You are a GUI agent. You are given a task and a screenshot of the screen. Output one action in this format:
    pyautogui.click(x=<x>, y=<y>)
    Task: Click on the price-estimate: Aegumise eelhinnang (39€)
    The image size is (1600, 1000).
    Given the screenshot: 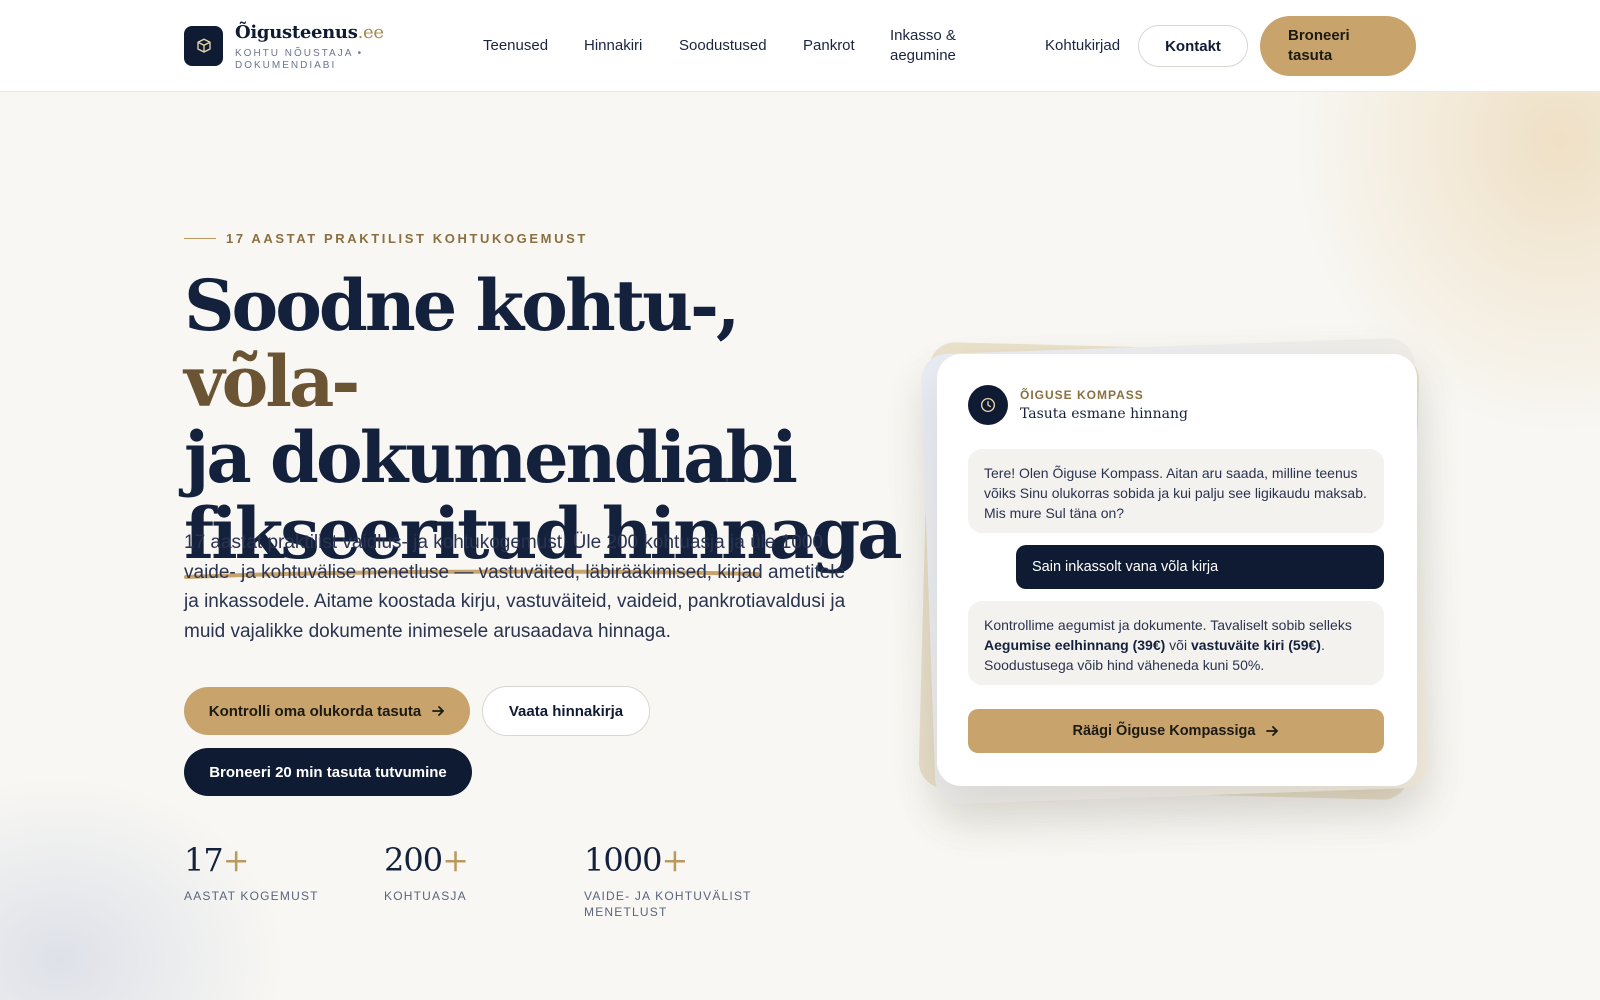 What is the action you would take?
    pyautogui.click(x=1075, y=645)
    